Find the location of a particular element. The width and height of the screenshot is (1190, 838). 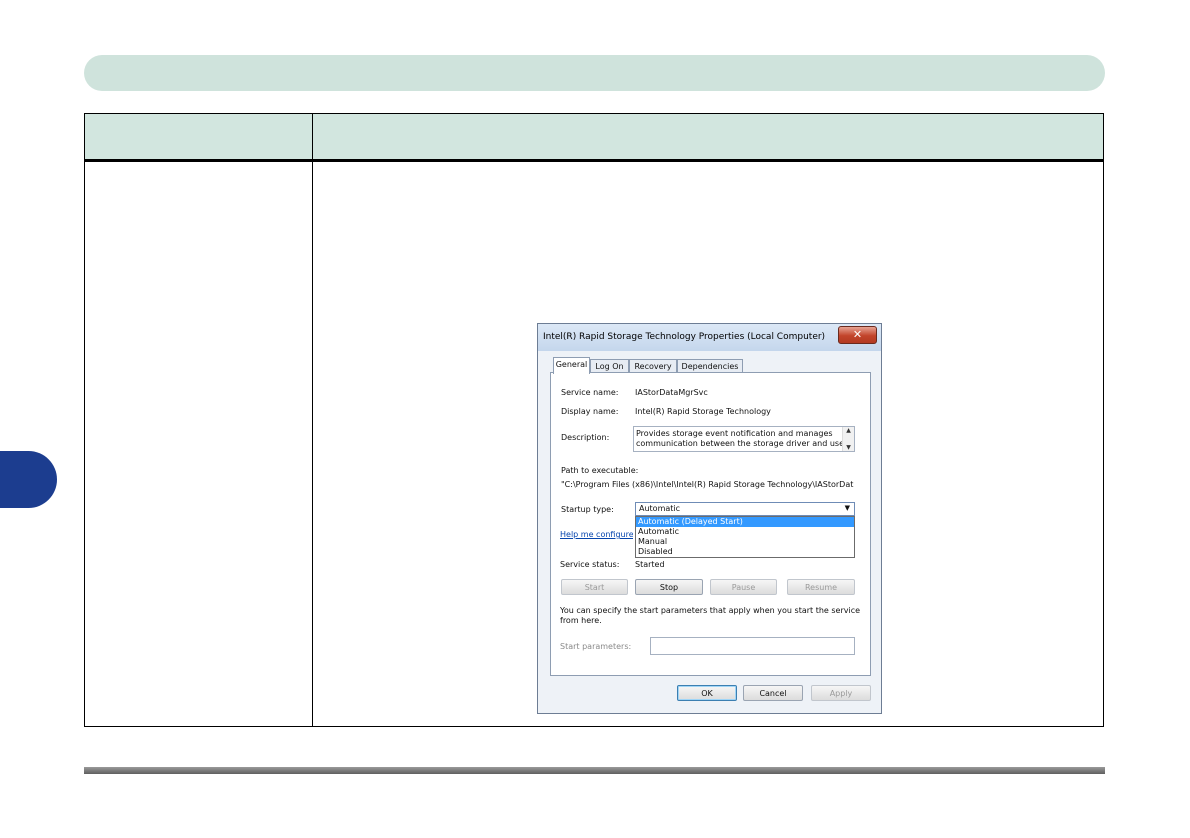

column-divider is located at coordinates (312, 420).